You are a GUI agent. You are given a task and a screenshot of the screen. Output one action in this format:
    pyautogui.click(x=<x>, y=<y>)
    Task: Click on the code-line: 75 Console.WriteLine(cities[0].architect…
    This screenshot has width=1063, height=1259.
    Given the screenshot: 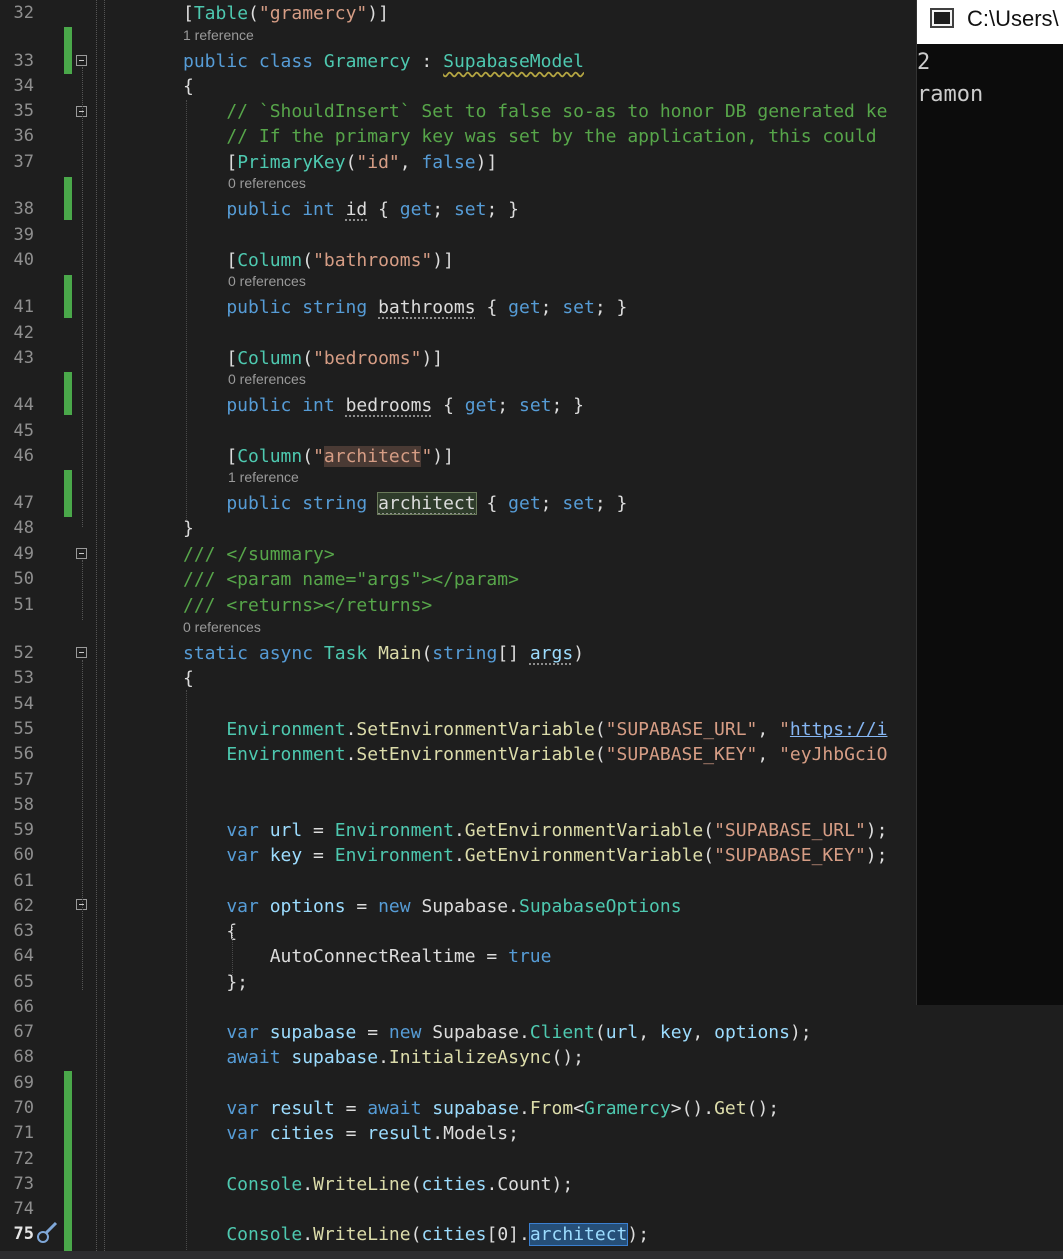 What is the action you would take?
    pyautogui.click(x=531, y=1234)
    